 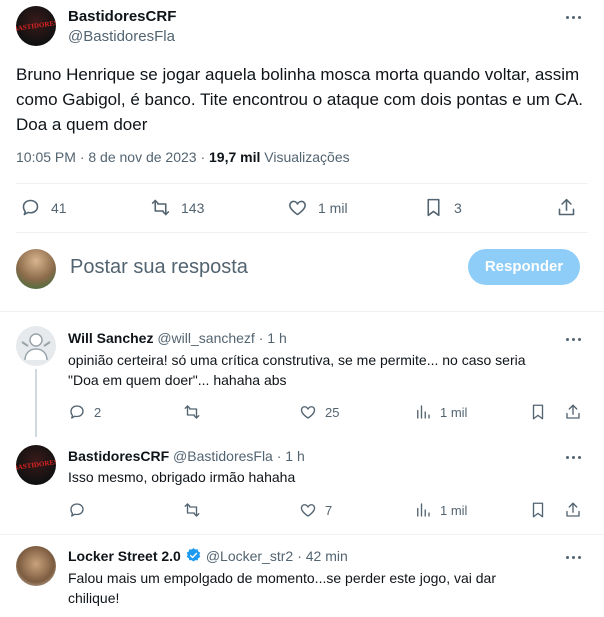 I want to click on like-count: 1 mil, so click(x=333, y=207).